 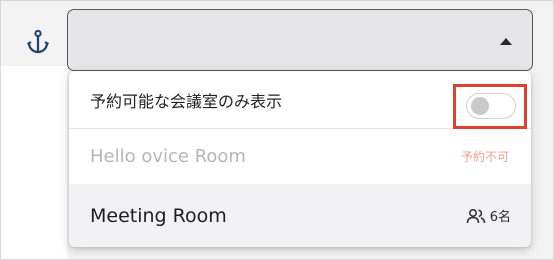 What do you see at coordinates (506, 41) in the screenshot?
I see `caret-up-icon` at bounding box center [506, 41].